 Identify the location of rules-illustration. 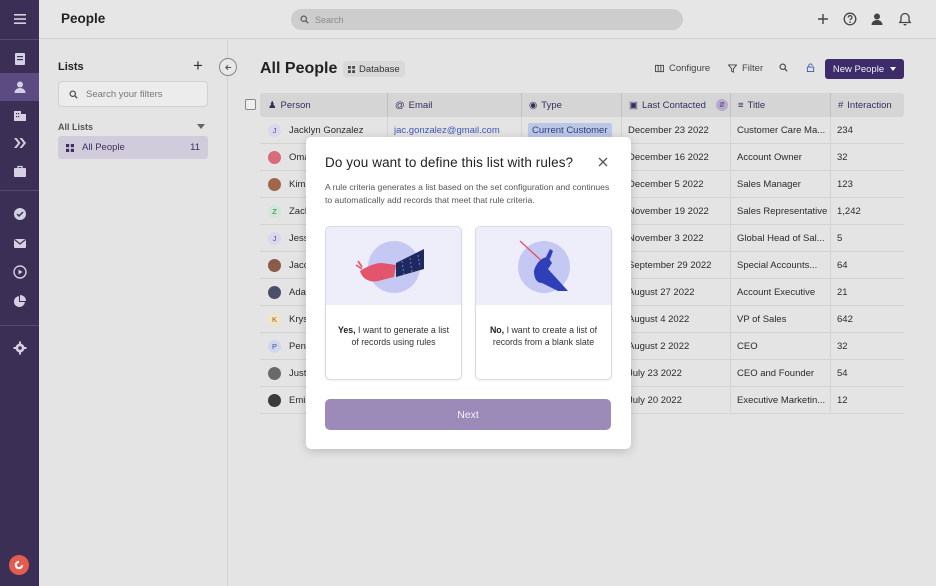
(393, 266).